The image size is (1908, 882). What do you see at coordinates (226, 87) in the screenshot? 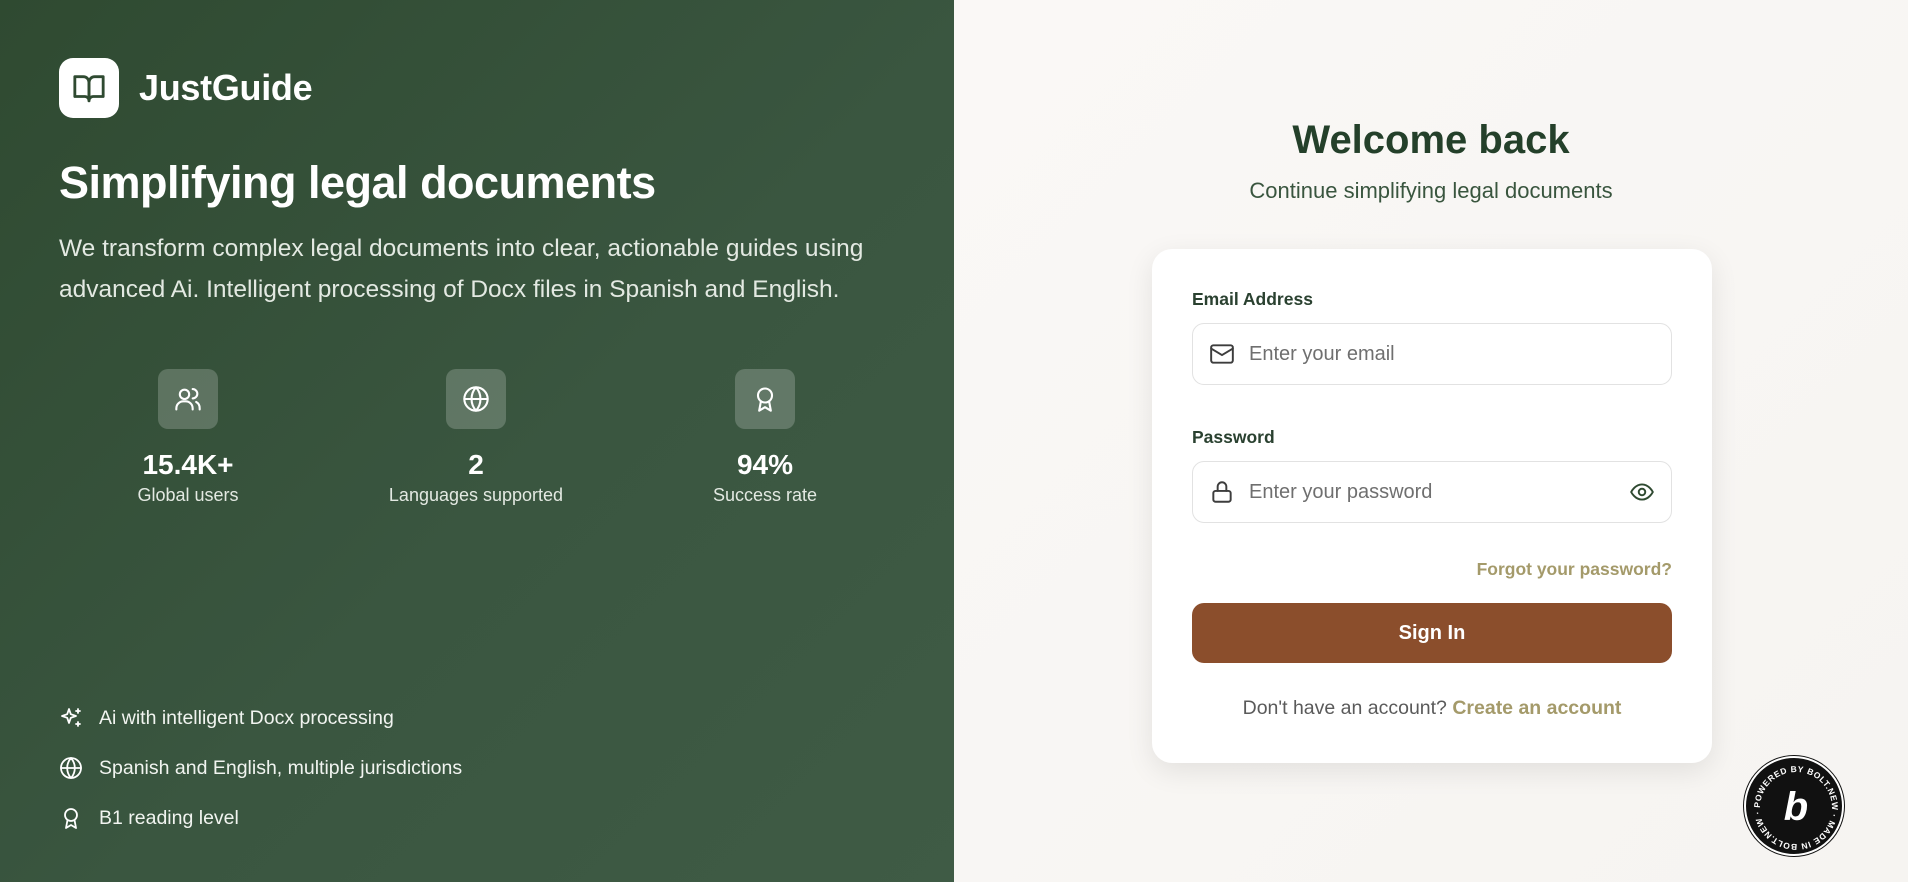
I see `brand-name: JustGuide` at bounding box center [226, 87].